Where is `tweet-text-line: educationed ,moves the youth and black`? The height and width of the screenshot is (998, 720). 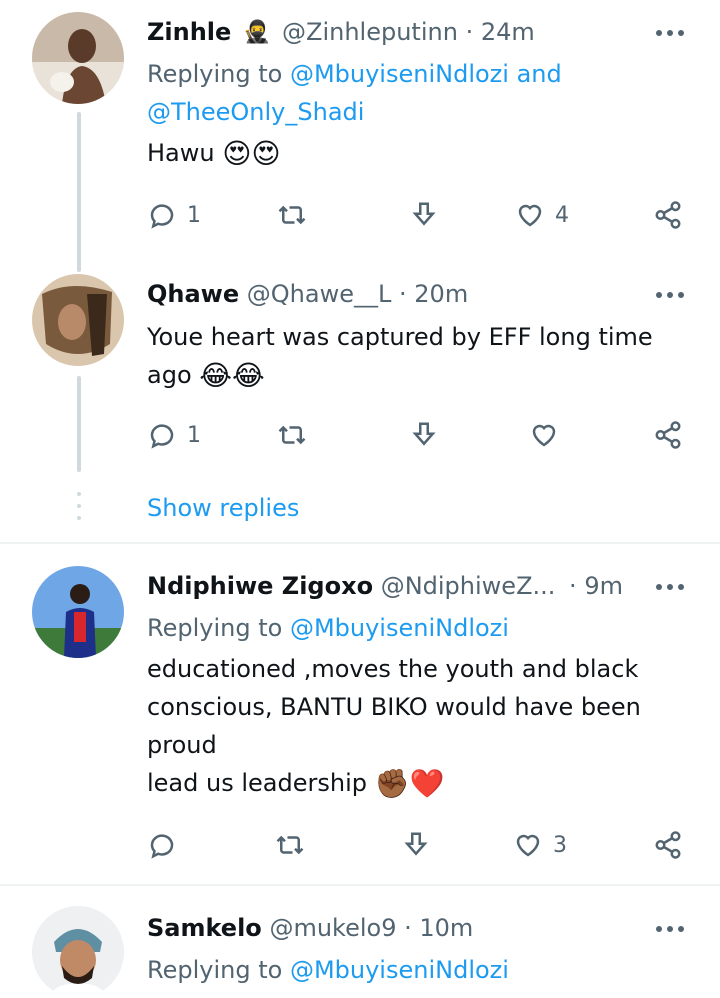 tweet-text-line: educationed ,moves the youth and black is located at coordinates (393, 669).